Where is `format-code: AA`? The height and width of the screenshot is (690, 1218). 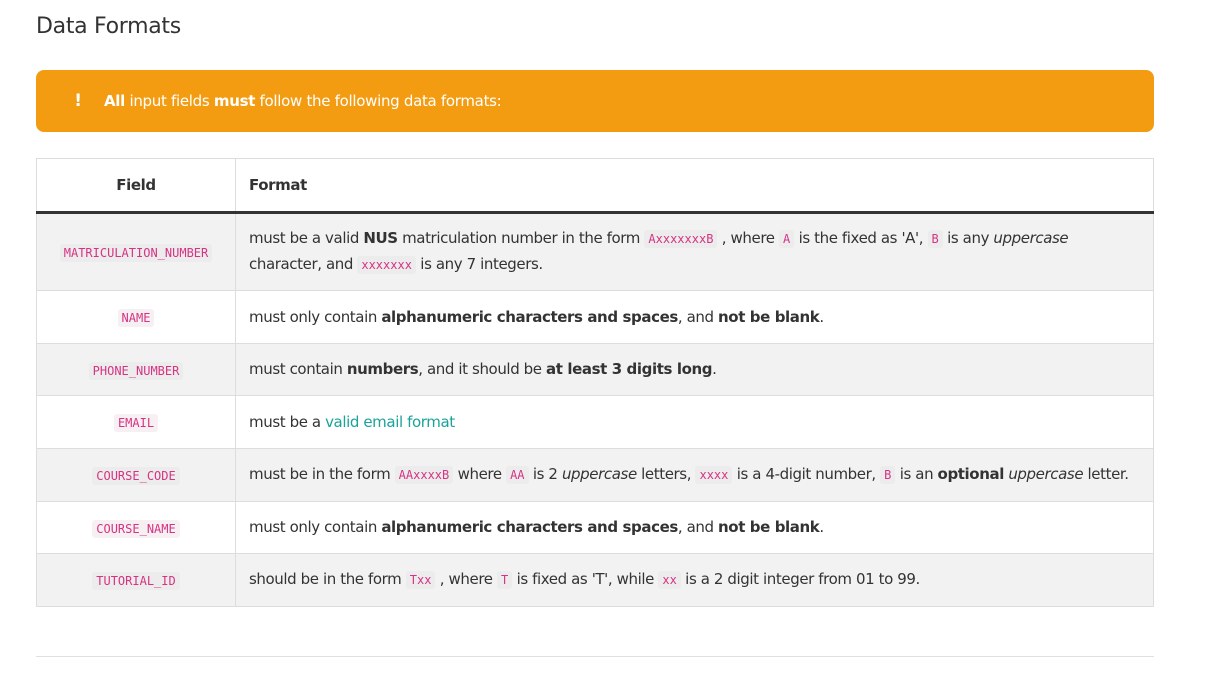
format-code: AA is located at coordinates (517, 475).